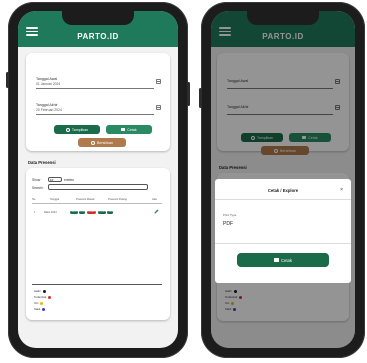 The width and height of the screenshot is (367, 363). I want to click on end-date-label: Tanggal Akhir, so click(47, 105).